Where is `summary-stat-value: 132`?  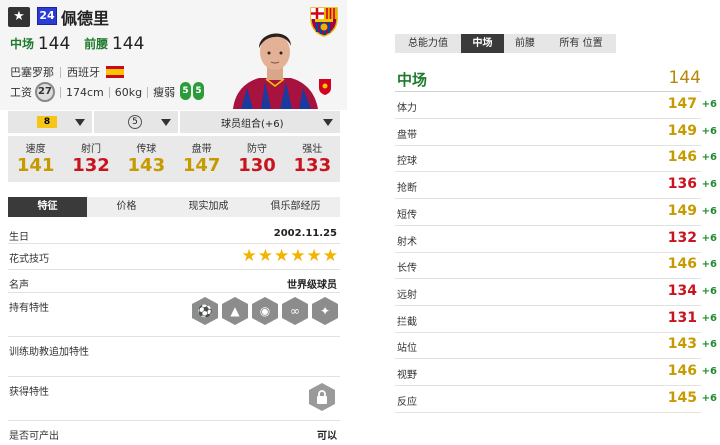
summary-stat-value: 132 is located at coordinates (91, 165).